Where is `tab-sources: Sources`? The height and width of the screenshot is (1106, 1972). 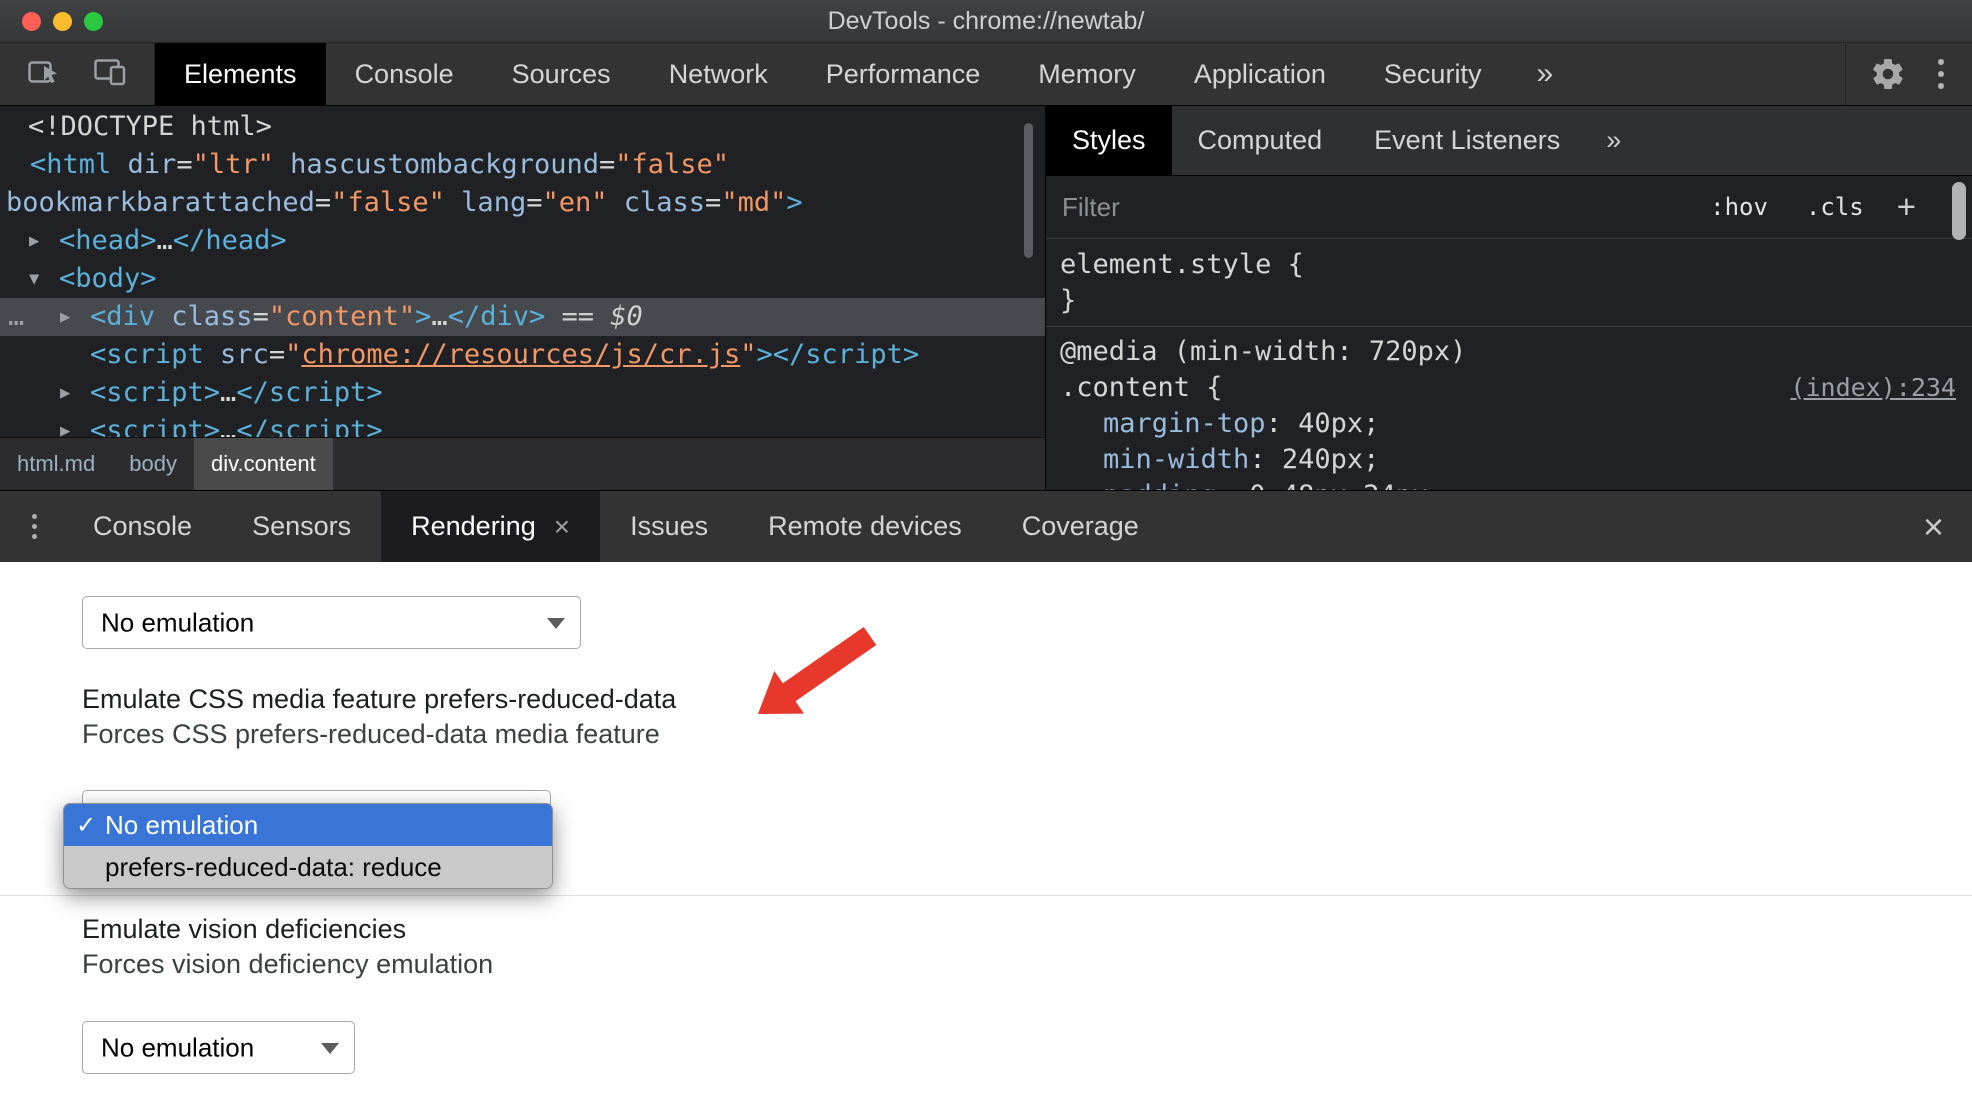 tab-sources: Sources is located at coordinates (561, 74).